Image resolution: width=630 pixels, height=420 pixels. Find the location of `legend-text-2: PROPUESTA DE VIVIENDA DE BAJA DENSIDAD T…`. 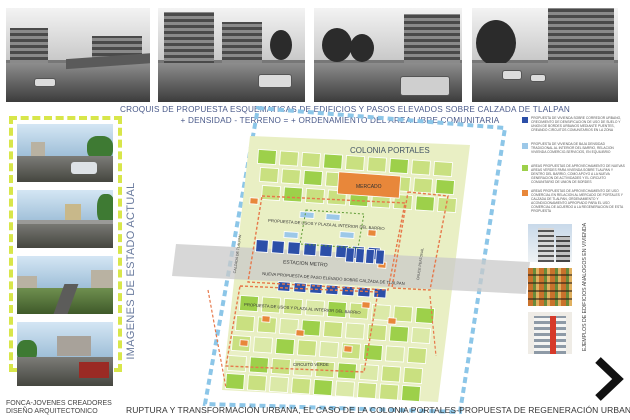

legend-text-2: PROPUESTA DE VIVIENDA DE BAJA DENSIDAD T… is located at coordinates (572, 148).